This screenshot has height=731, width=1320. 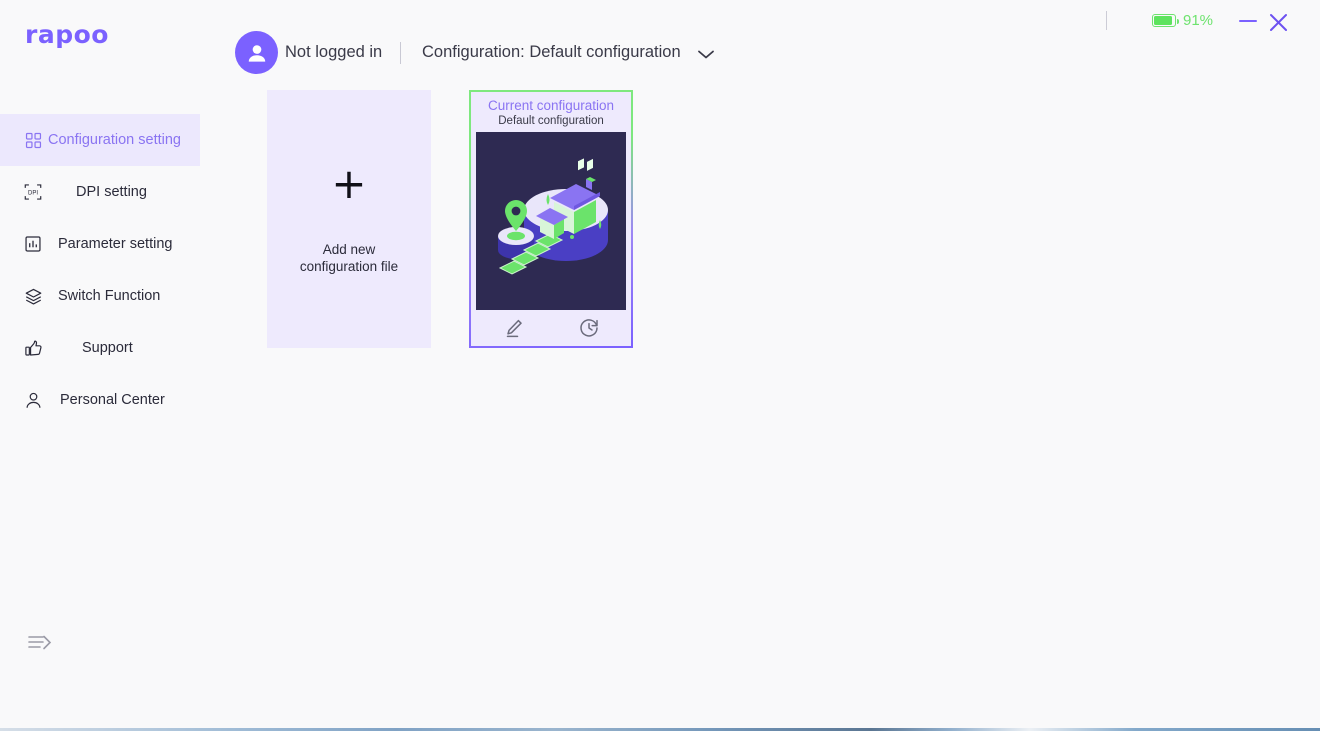 I want to click on card-action-bar, so click(x=551, y=328).